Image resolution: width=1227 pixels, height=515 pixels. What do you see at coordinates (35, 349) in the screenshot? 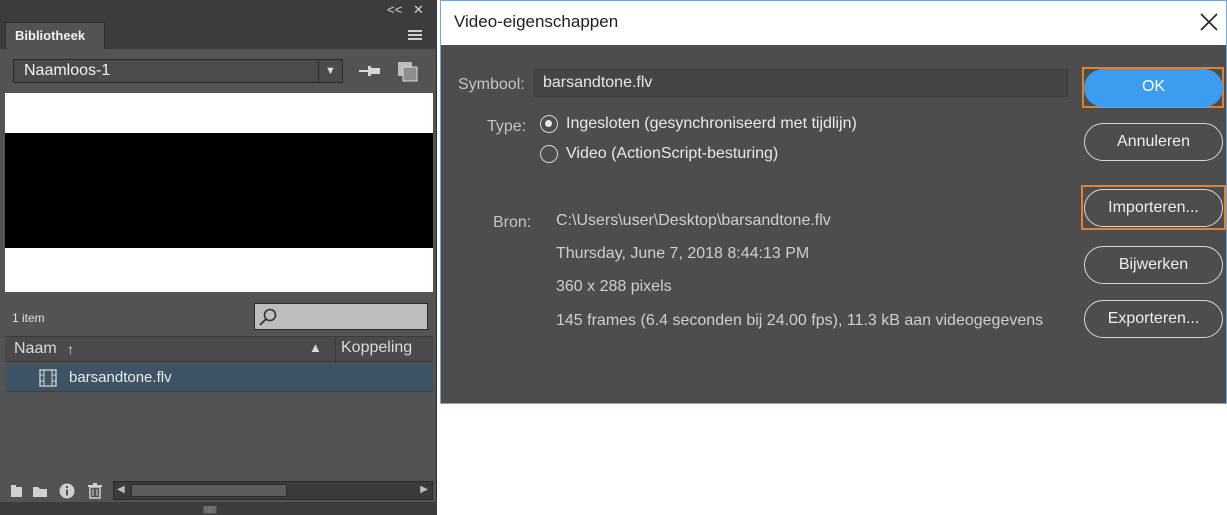
I see `column-name: Naam` at bounding box center [35, 349].